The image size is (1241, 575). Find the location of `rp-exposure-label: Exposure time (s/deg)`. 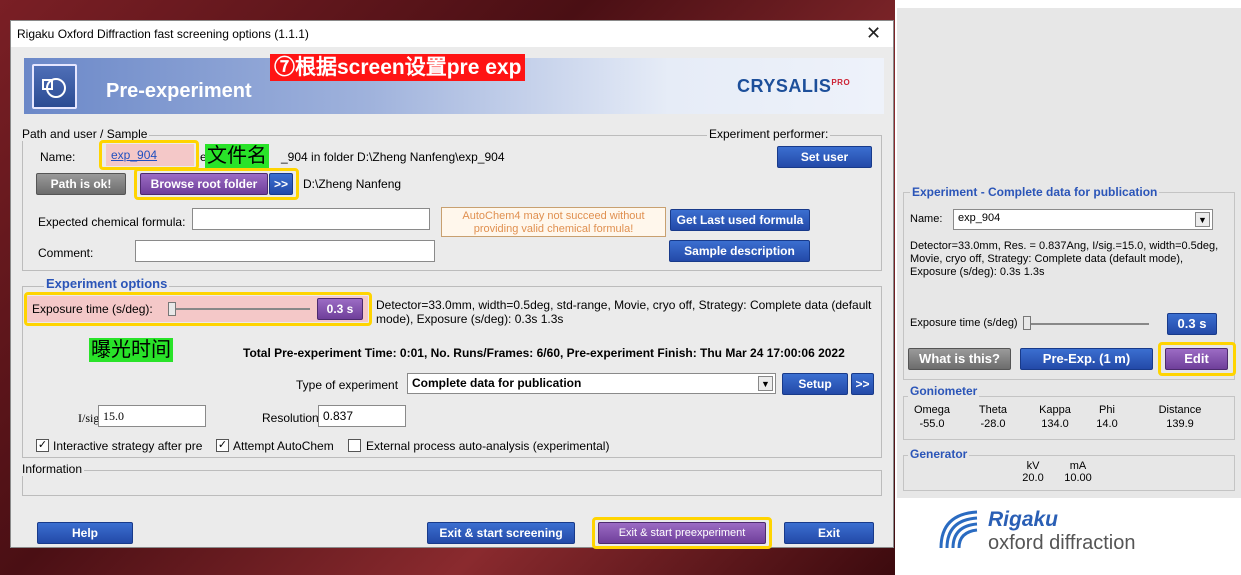

rp-exposure-label: Exposure time (s/deg) is located at coordinates (964, 323).